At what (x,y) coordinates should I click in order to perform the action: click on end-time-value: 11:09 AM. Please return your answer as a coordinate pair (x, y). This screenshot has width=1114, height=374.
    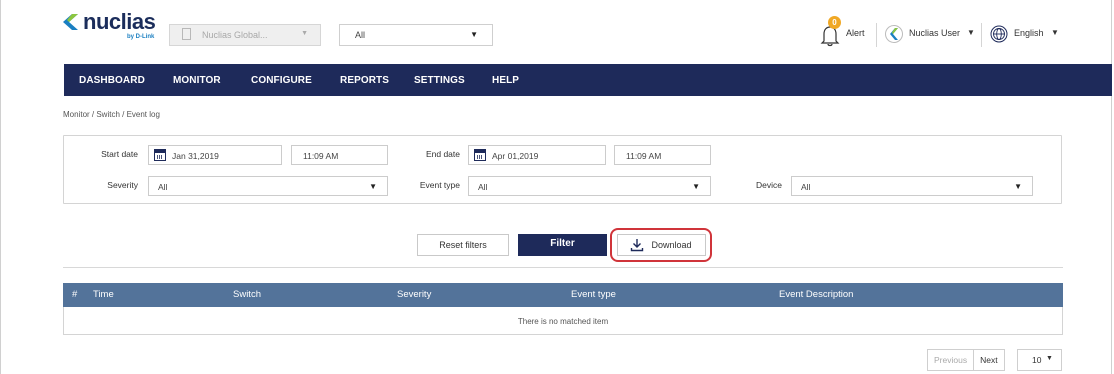
    Looking at the image, I should click on (644, 156).